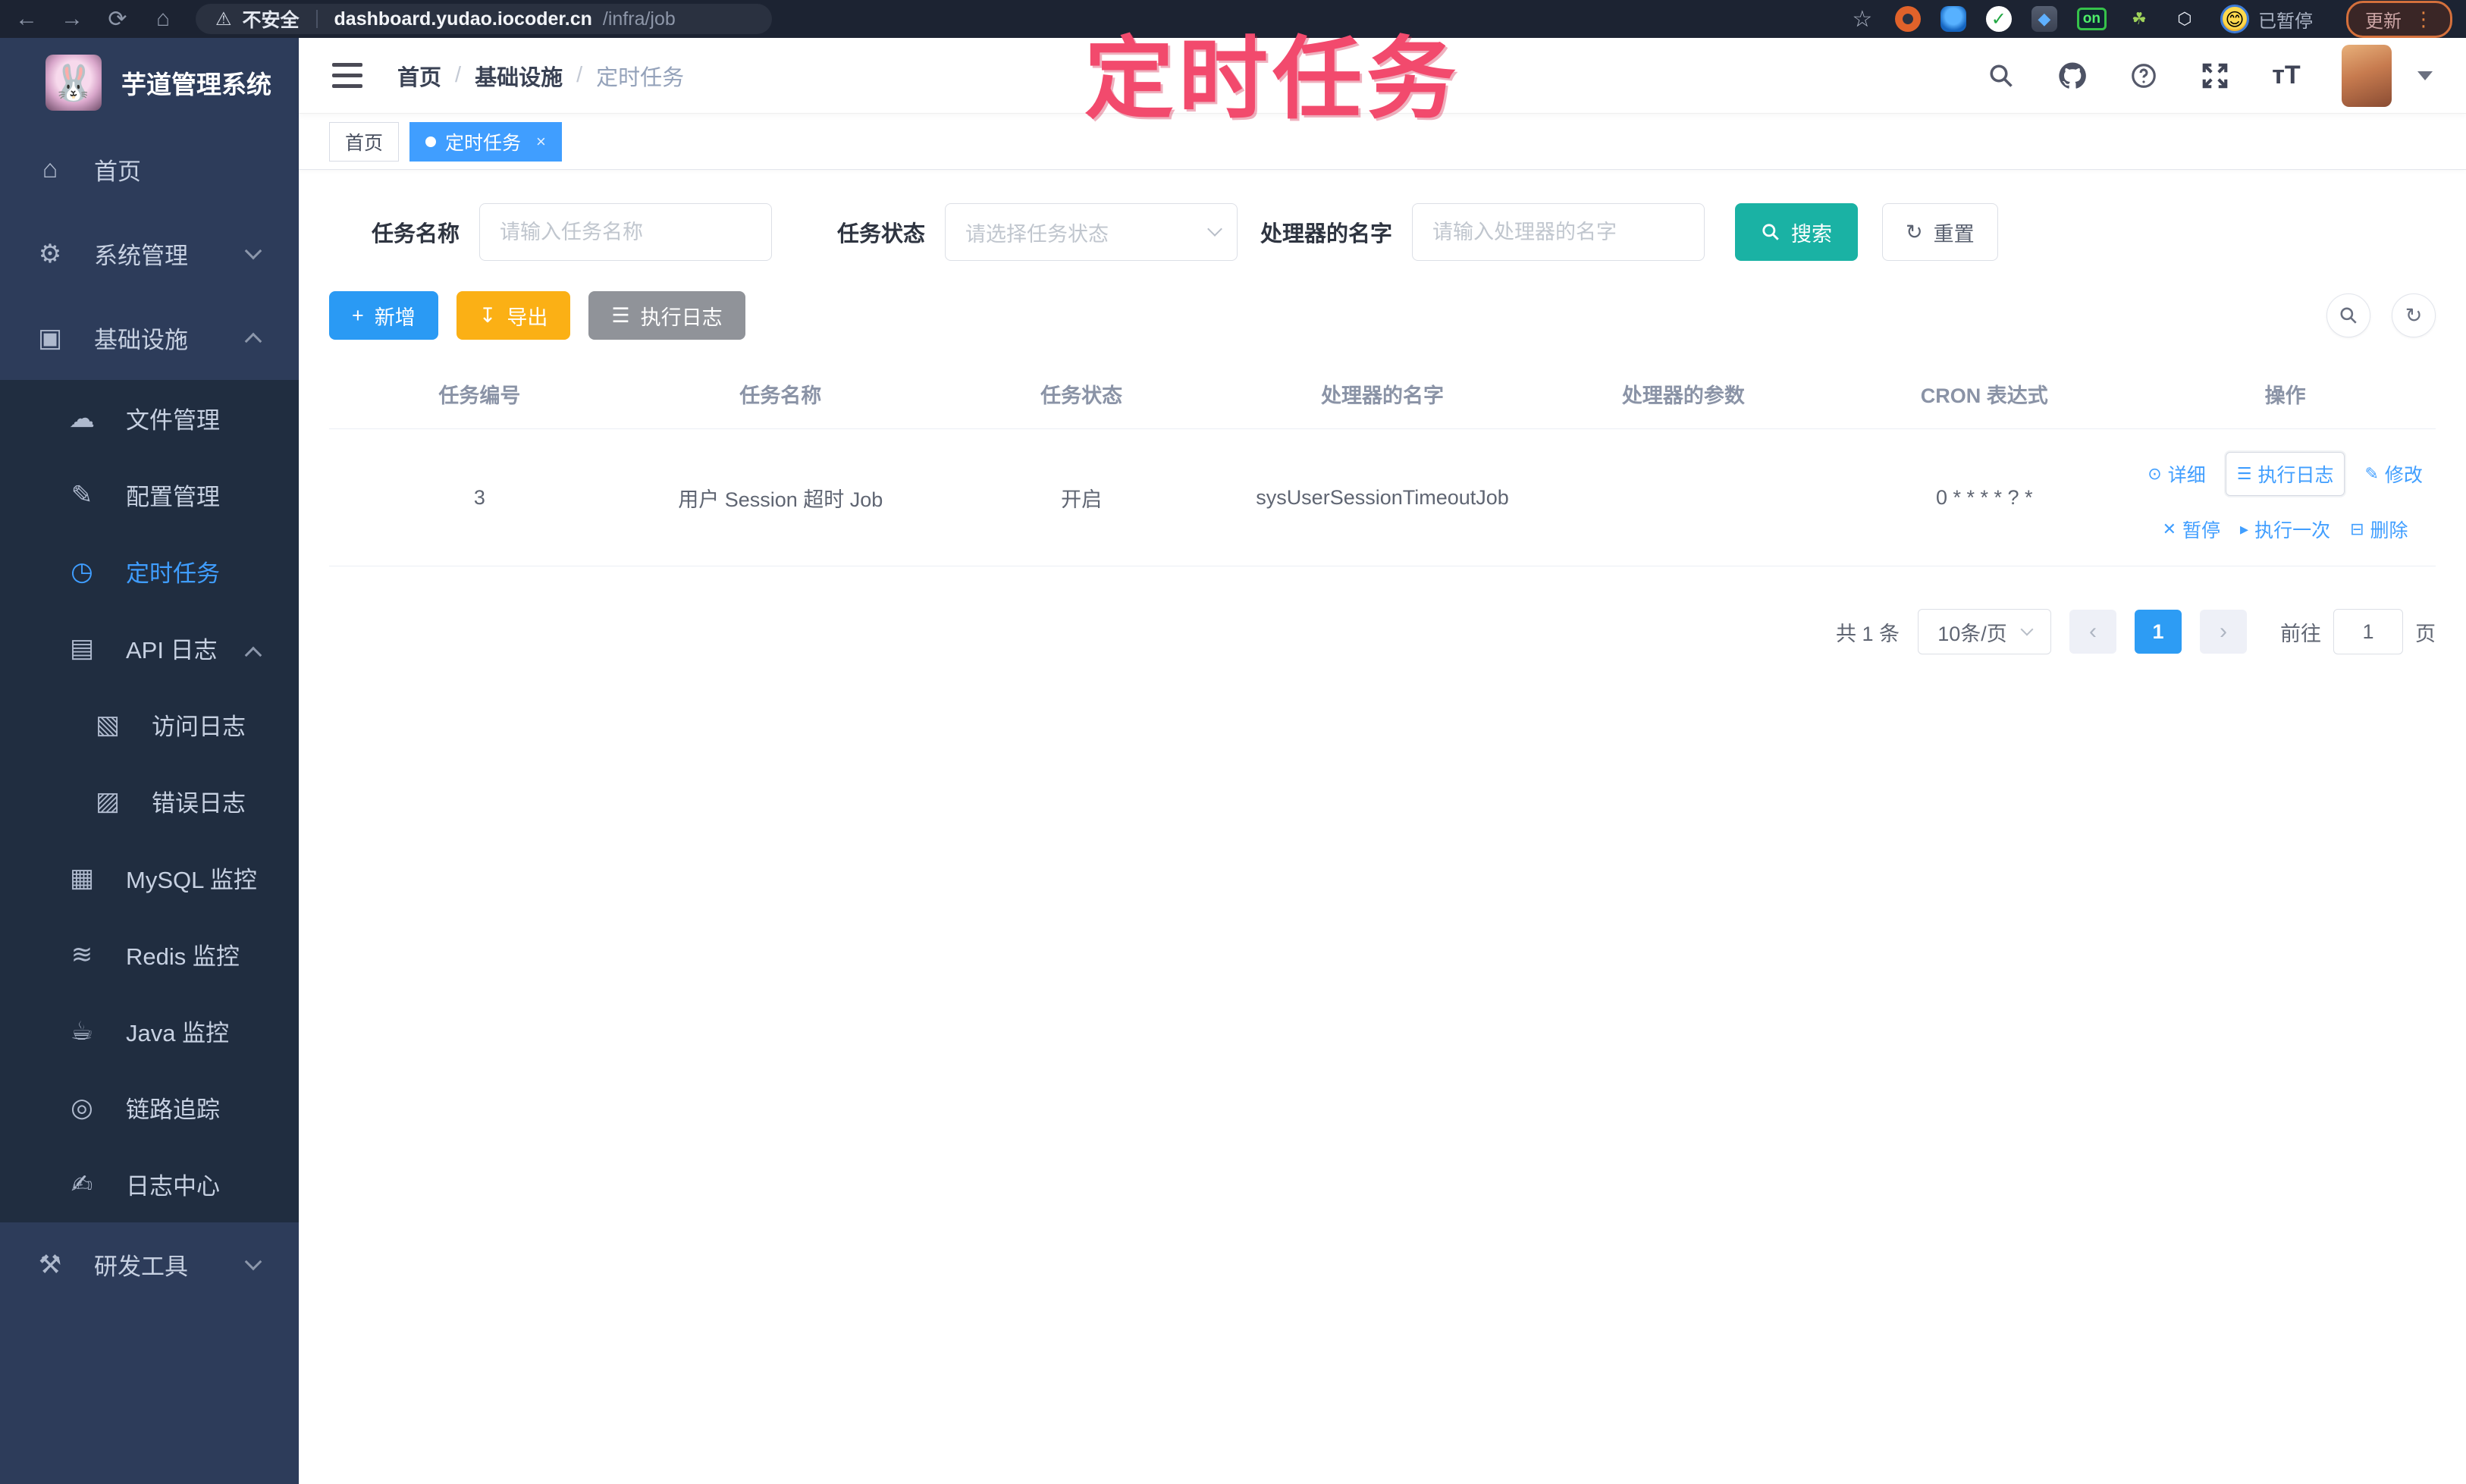  I want to click on app-logo: 芋道管理系统, so click(149, 83).